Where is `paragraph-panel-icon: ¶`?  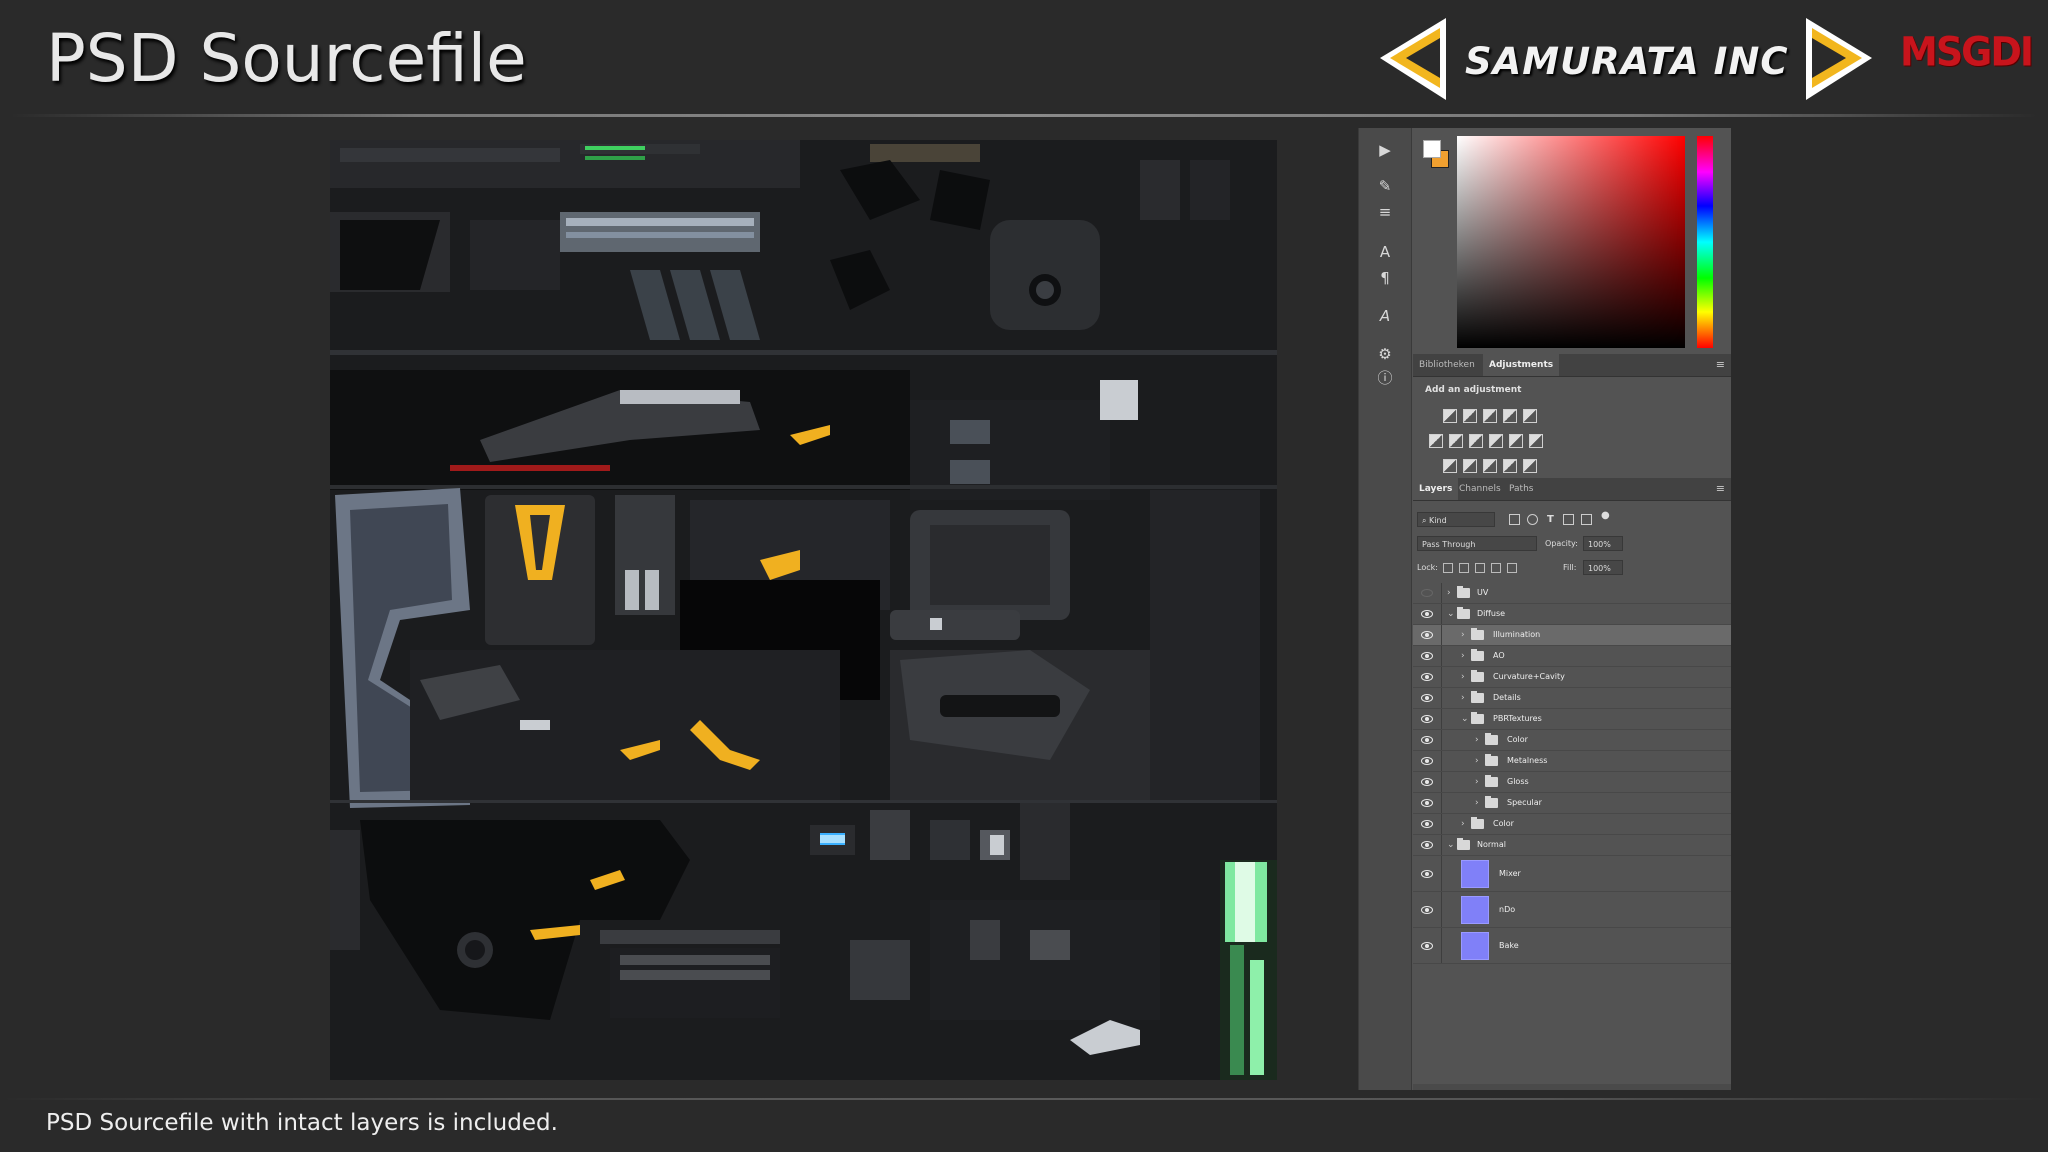 paragraph-panel-icon: ¶ is located at coordinates (1385, 278).